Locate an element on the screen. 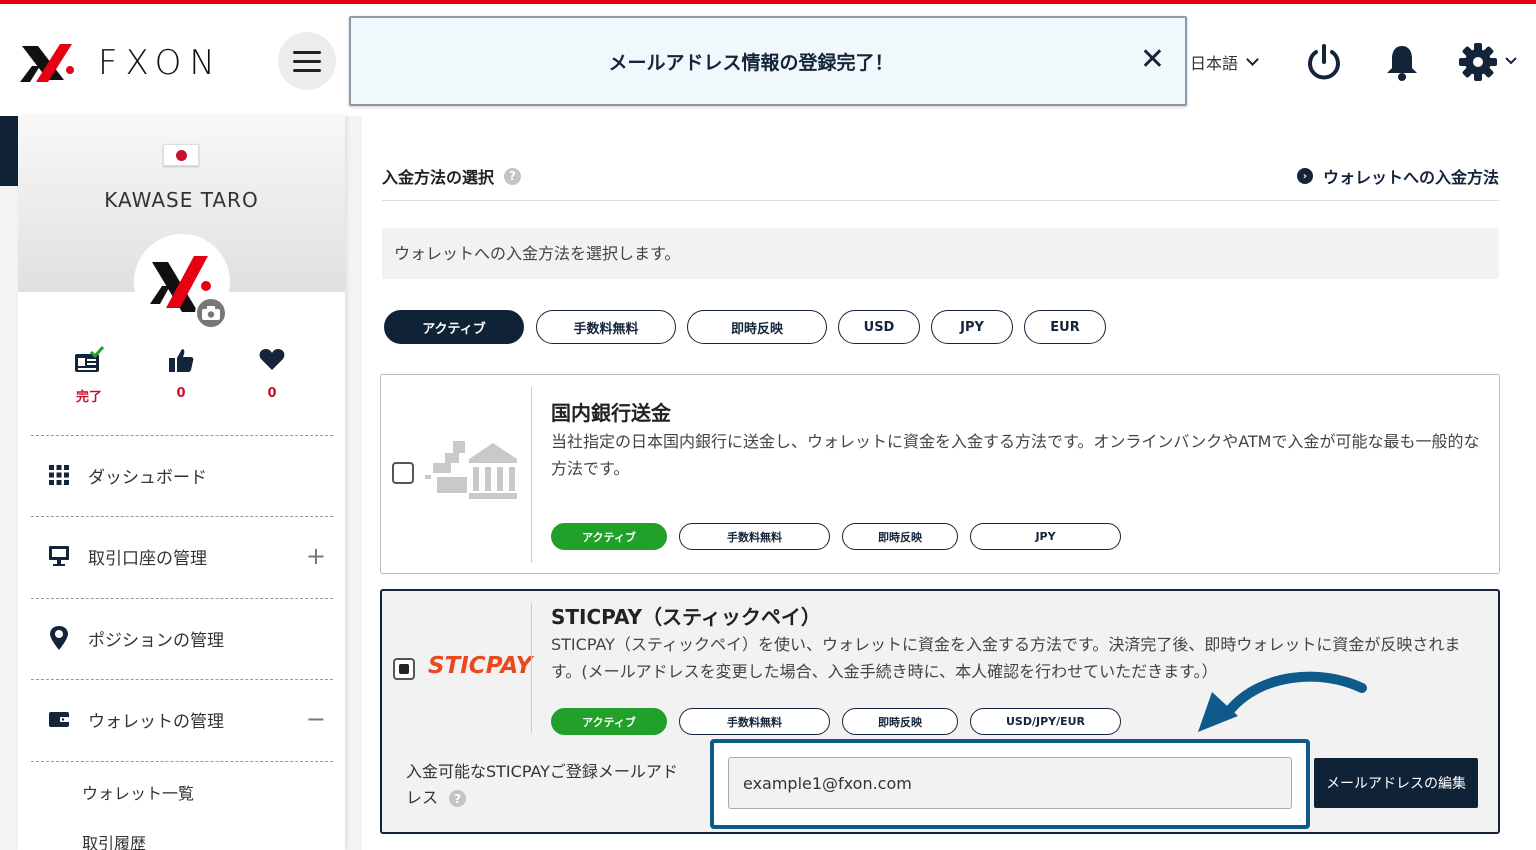  sub-item-history: 取引履歴 is located at coordinates (114, 840).